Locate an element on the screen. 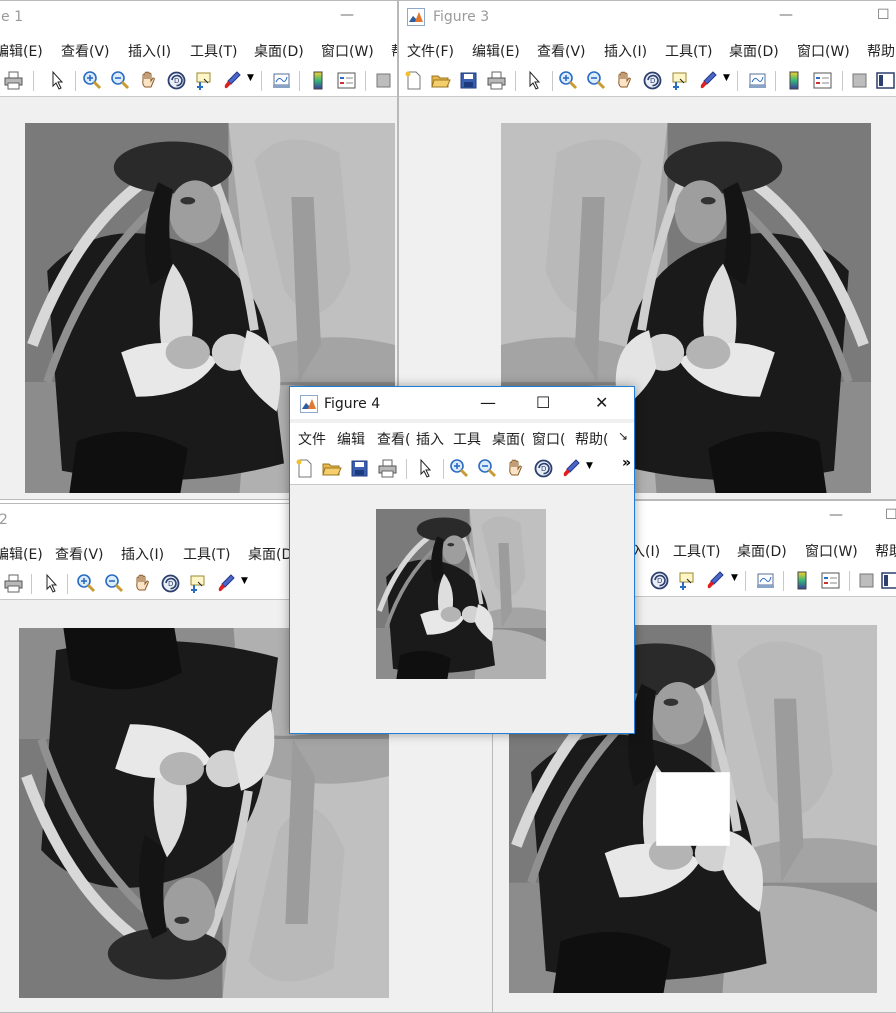 The width and height of the screenshot is (896, 1013). close-button: ✕ is located at coordinates (601, 402).